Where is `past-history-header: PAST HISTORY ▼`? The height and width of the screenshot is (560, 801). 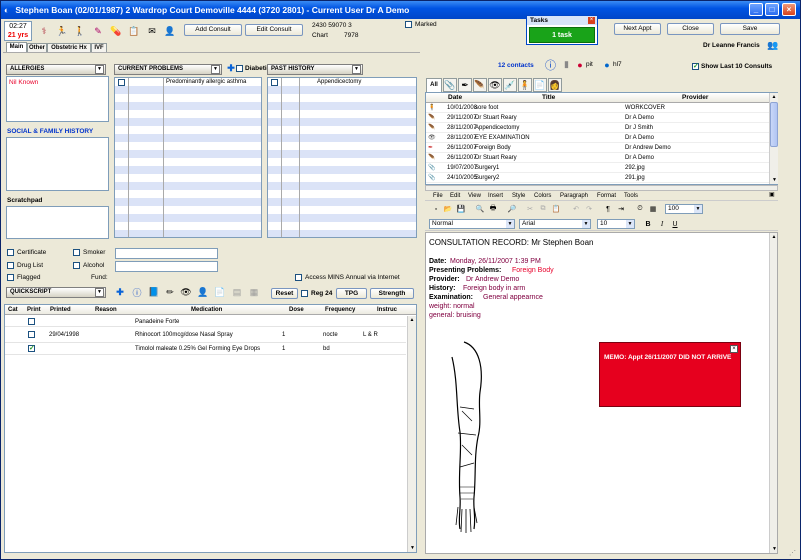
past-history-header: PAST HISTORY ▼ is located at coordinates (315, 69).